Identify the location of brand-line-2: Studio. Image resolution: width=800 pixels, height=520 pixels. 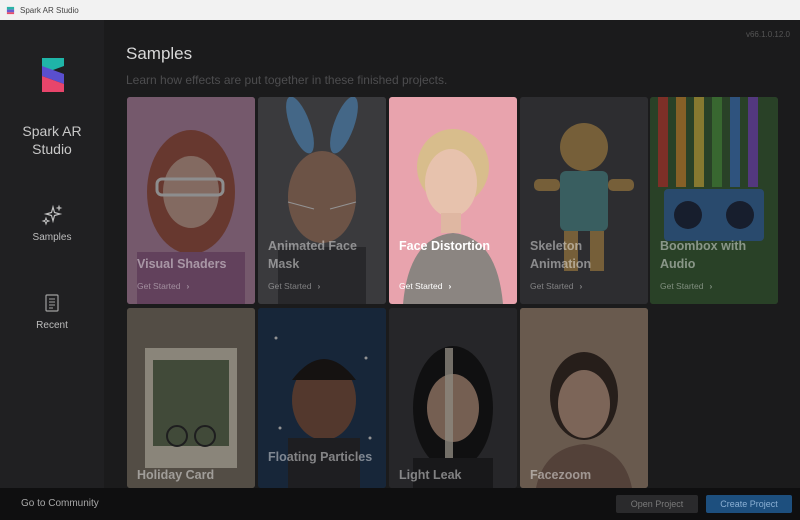
(52, 149).